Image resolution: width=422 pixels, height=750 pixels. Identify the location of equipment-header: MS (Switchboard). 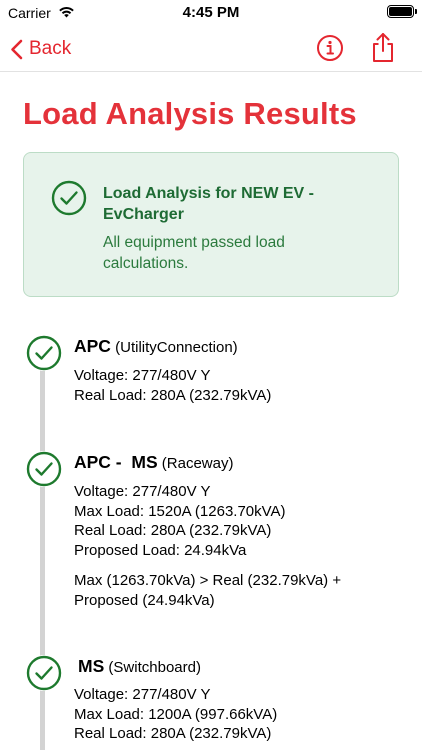
(238, 667).